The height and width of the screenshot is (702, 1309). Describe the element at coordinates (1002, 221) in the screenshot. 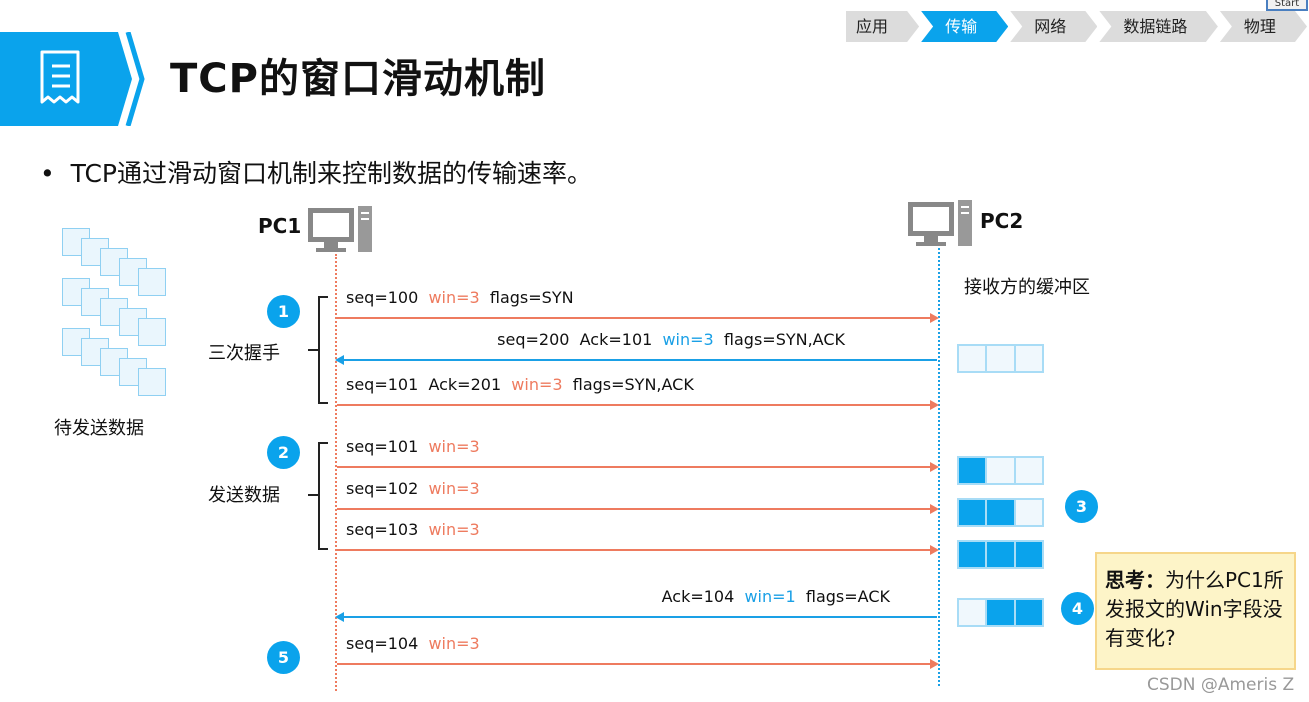

I see `pc2-label: PC2` at that location.